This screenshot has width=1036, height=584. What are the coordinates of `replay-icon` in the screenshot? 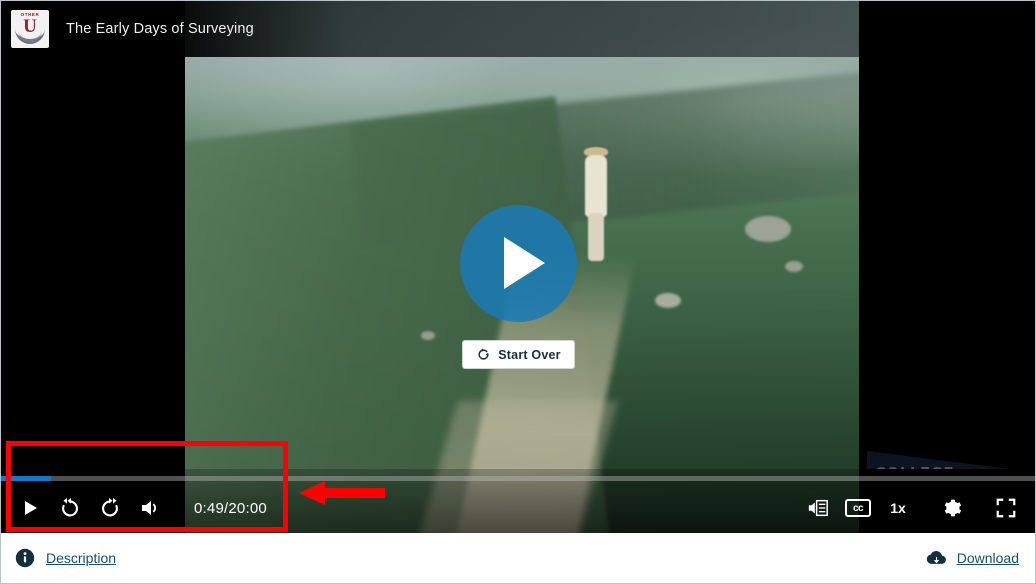 It's located at (483, 354).